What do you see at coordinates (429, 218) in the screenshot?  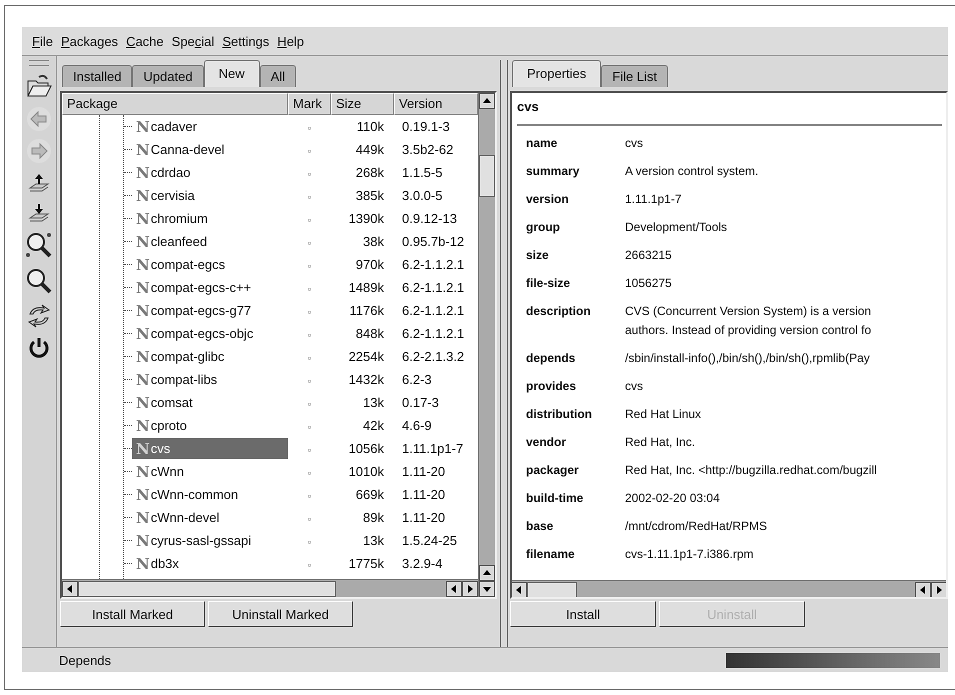 I see `table-cell-text: 0.9.12-13` at bounding box center [429, 218].